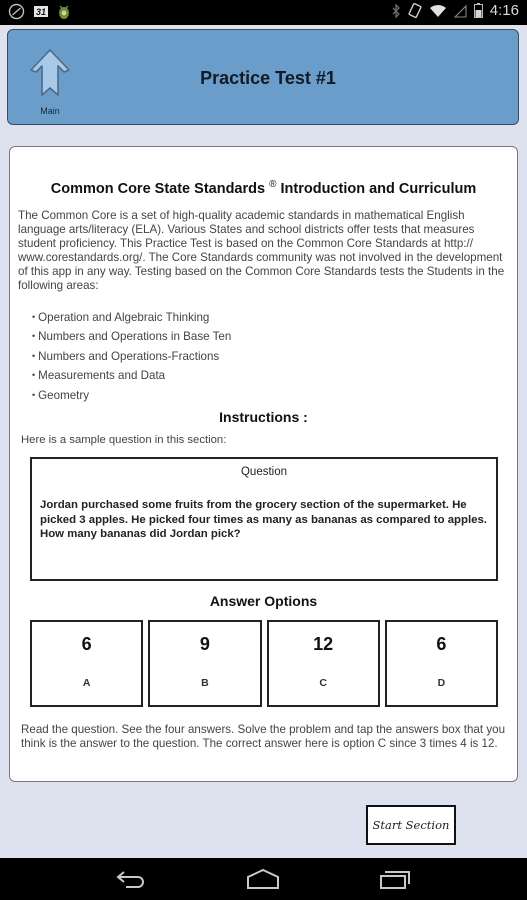 This screenshot has width=527, height=900. What do you see at coordinates (205, 663) in the screenshot?
I see `answer-option-b: 9 B` at bounding box center [205, 663].